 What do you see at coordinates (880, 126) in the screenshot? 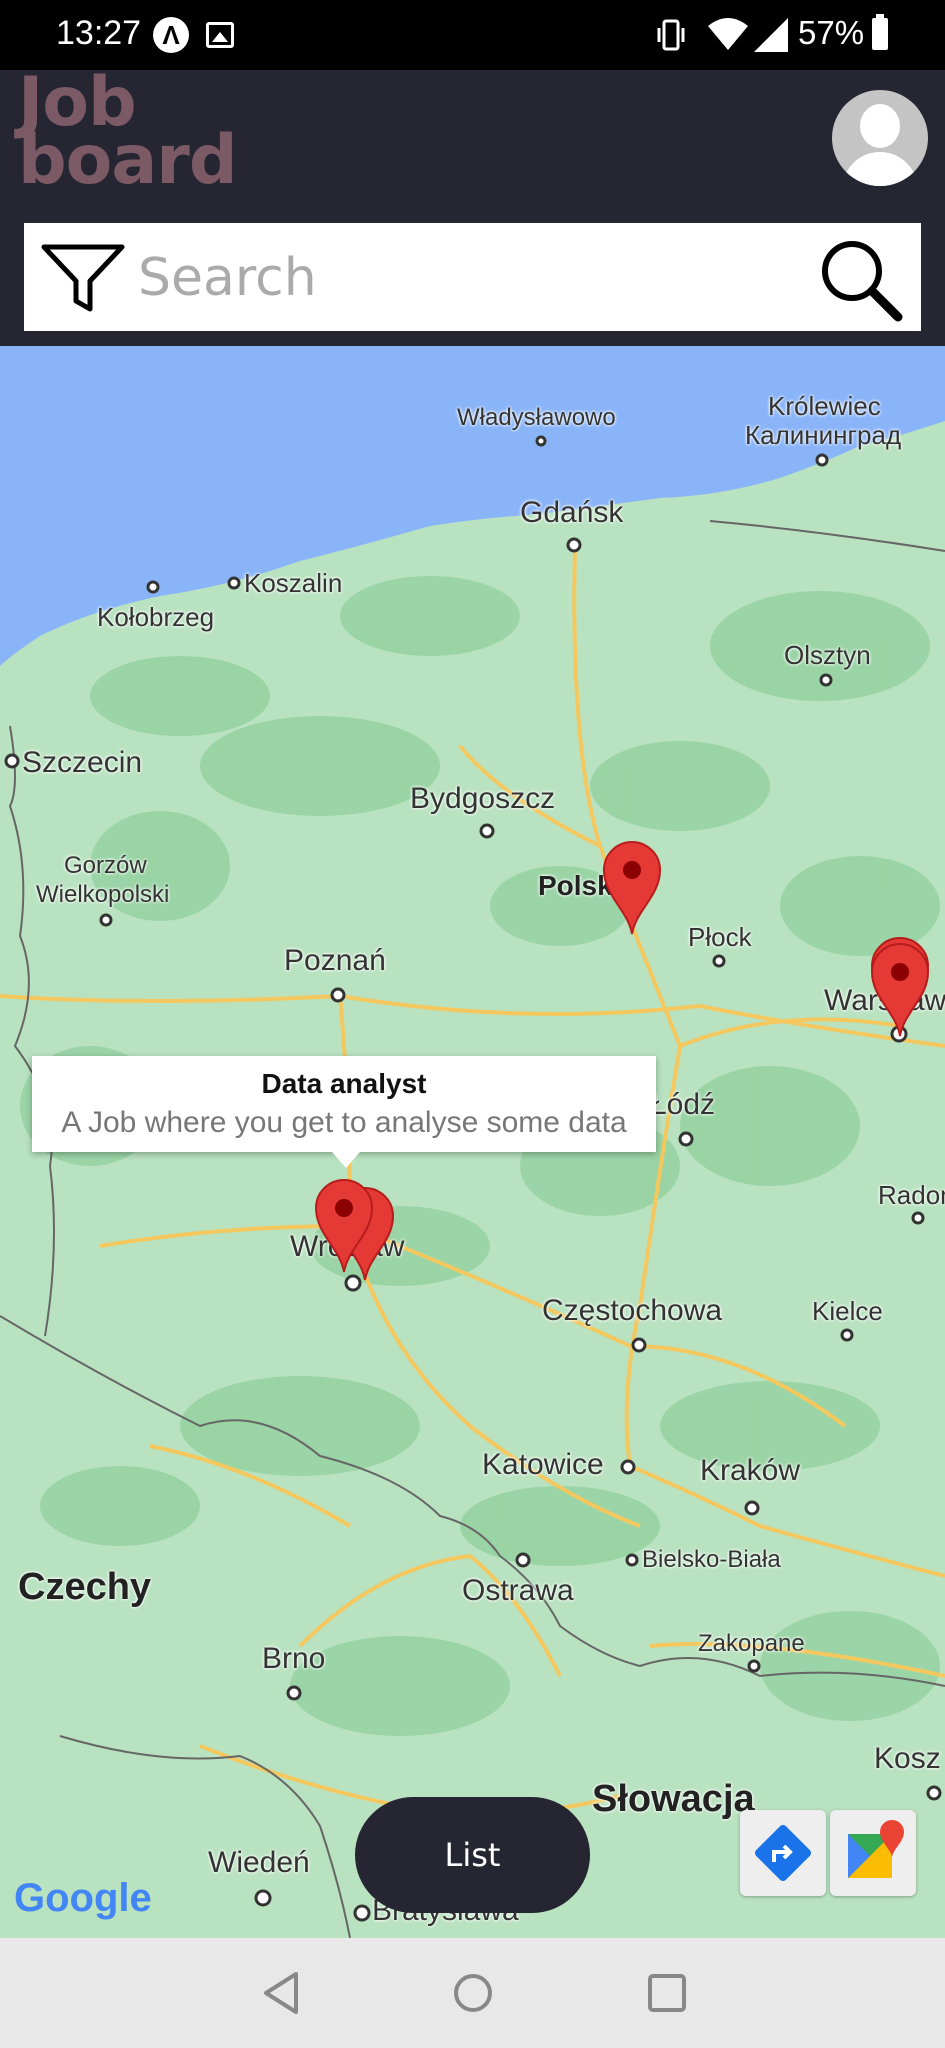
I see `avatar-head` at bounding box center [880, 126].